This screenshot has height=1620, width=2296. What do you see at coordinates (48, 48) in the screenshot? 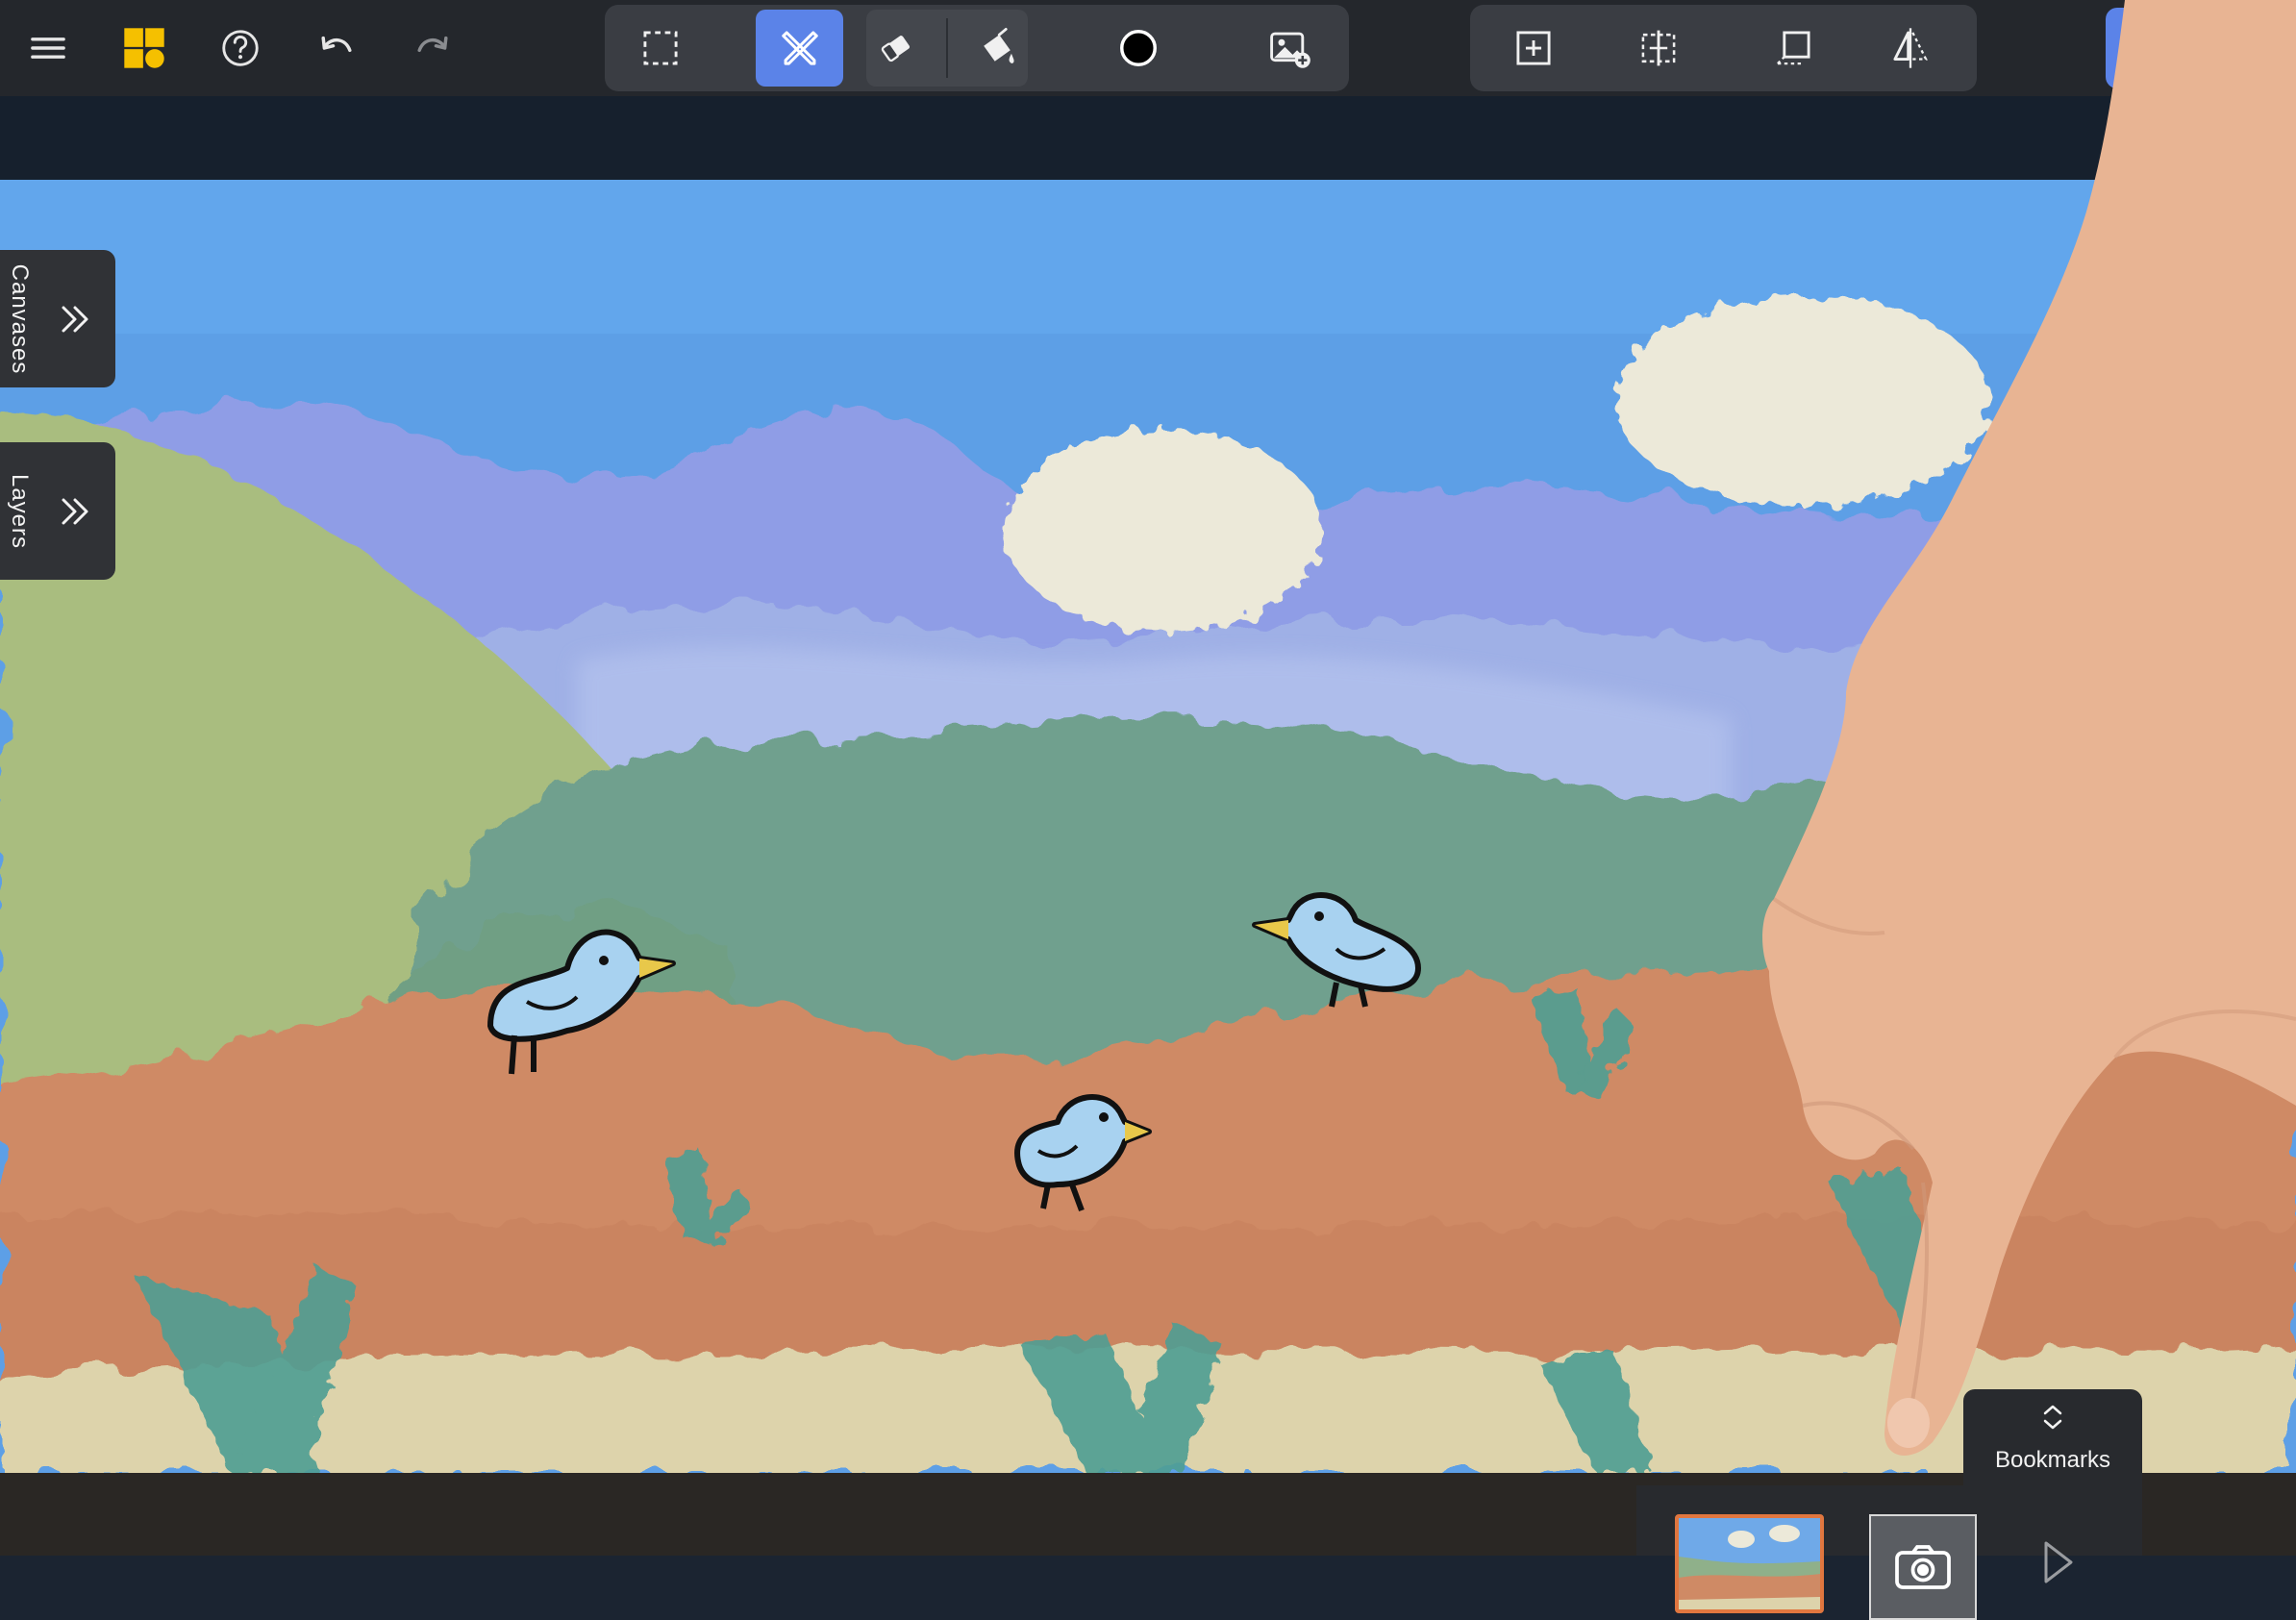
I see `menu-icon` at bounding box center [48, 48].